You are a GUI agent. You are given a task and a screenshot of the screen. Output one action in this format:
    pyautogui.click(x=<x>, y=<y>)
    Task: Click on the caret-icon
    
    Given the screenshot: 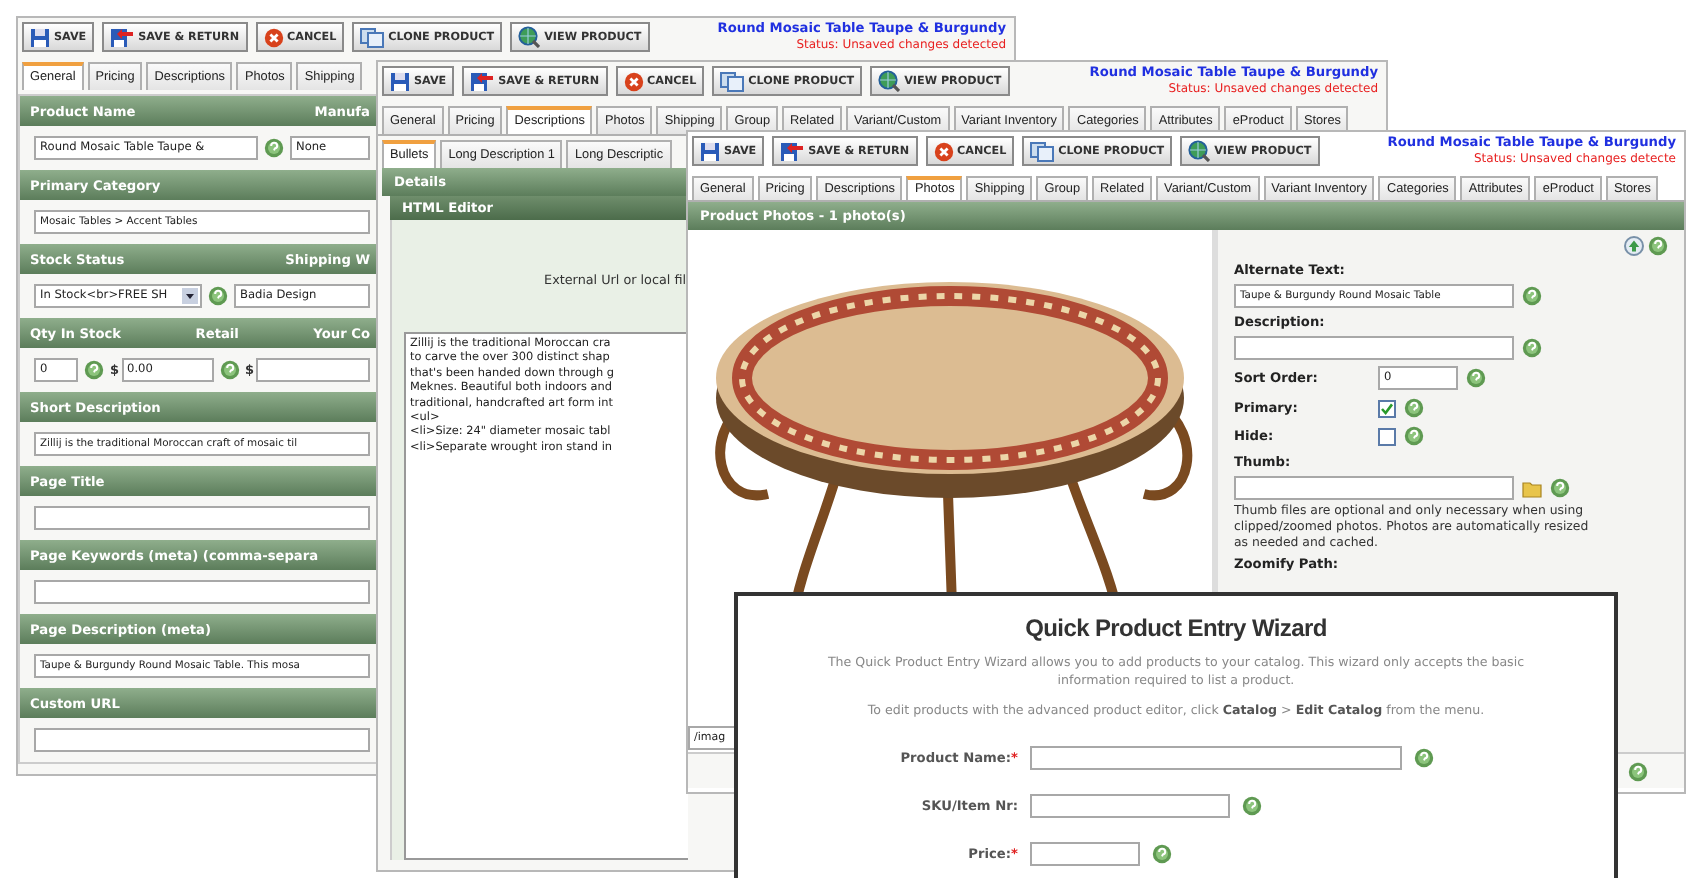 What is the action you would take?
    pyautogui.click(x=190, y=296)
    